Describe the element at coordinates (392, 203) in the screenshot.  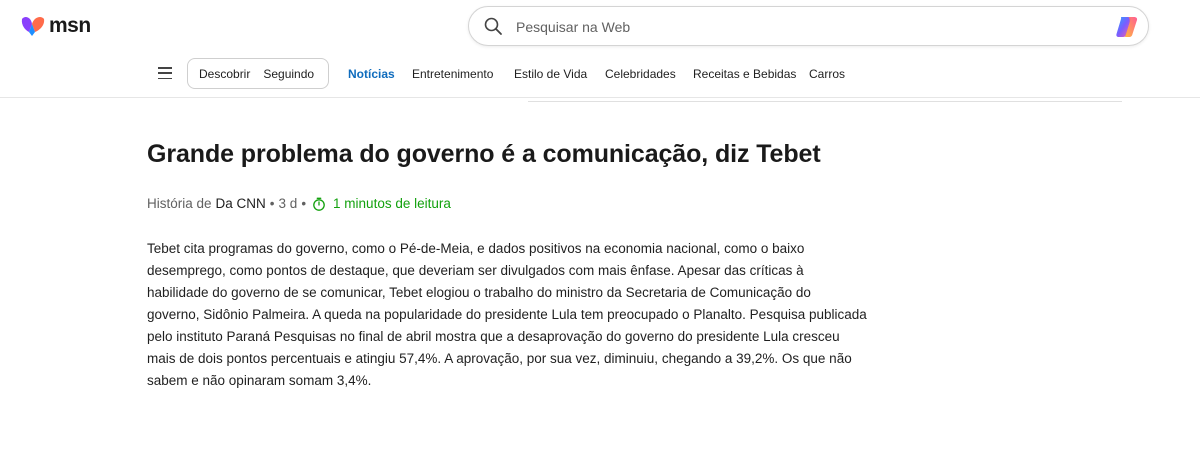
I see `read-time: 1 minutos de leitura` at that location.